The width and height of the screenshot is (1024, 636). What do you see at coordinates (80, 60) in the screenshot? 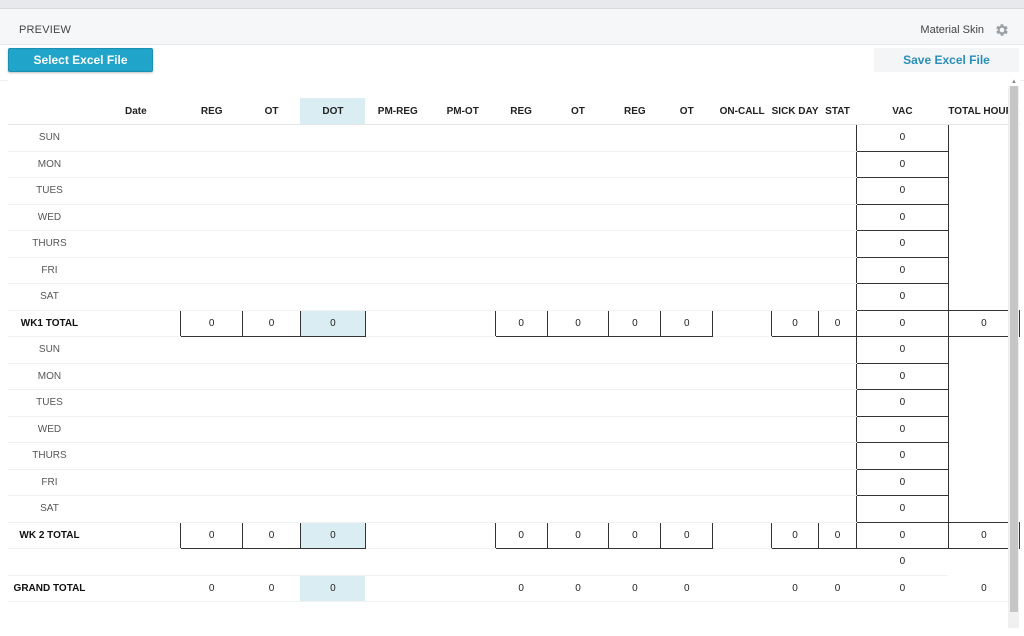
I see `select-excel-file-button: Select Excel File` at bounding box center [80, 60].